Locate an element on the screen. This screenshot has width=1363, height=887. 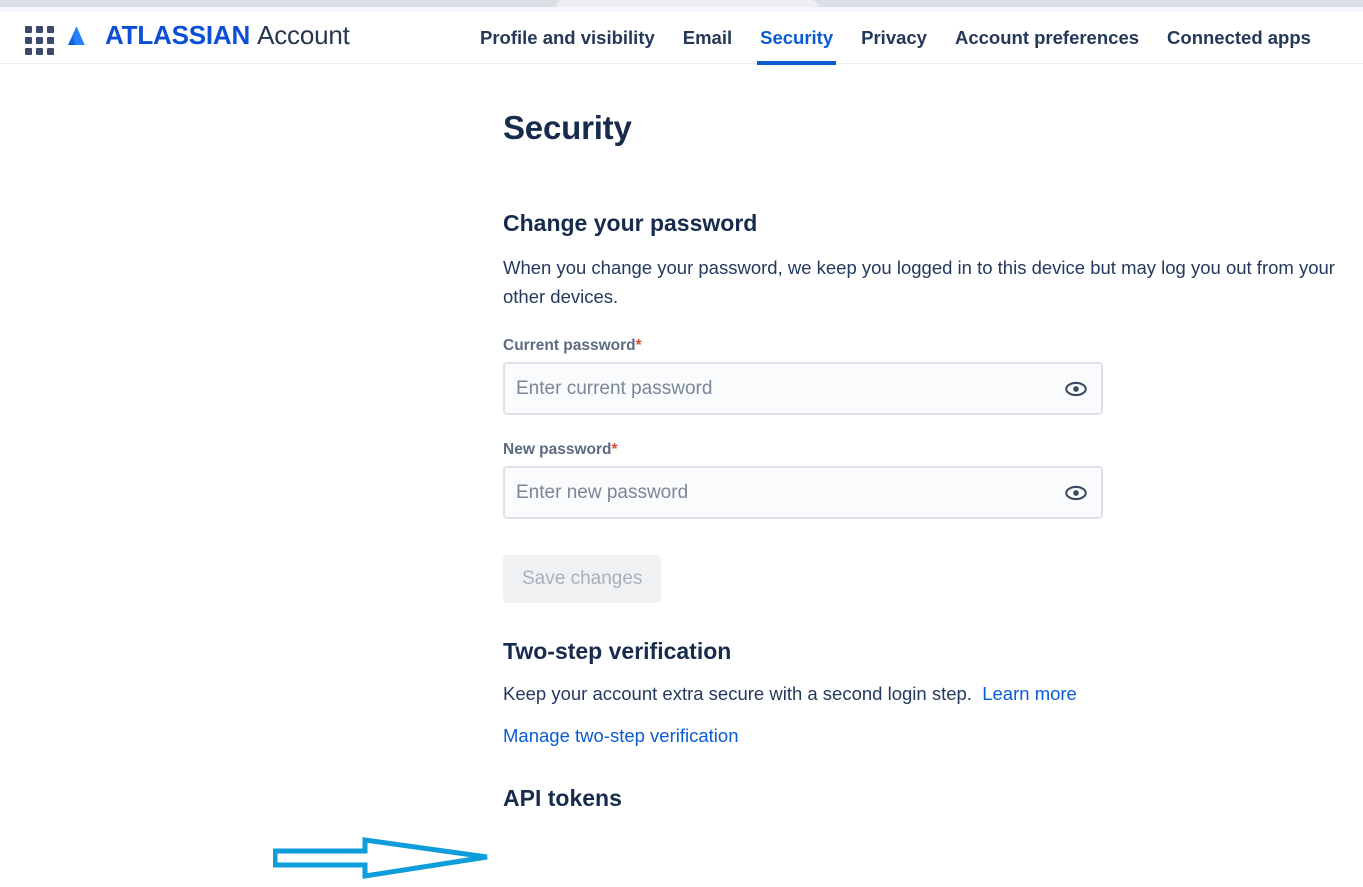
api-tokens-heading: API tokens is located at coordinates (562, 798).